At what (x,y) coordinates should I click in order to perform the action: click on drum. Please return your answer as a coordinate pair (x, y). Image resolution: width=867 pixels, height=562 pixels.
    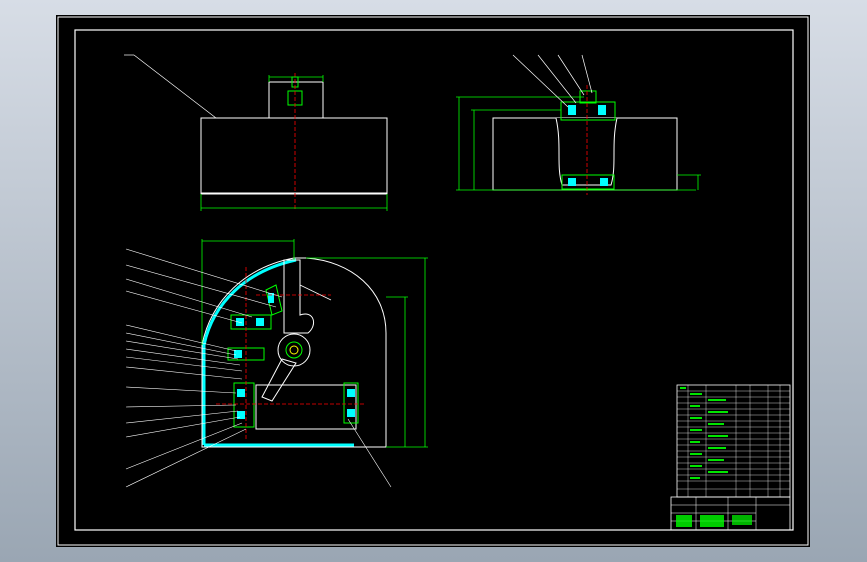
    Looking at the image, I should click on (306, 407).